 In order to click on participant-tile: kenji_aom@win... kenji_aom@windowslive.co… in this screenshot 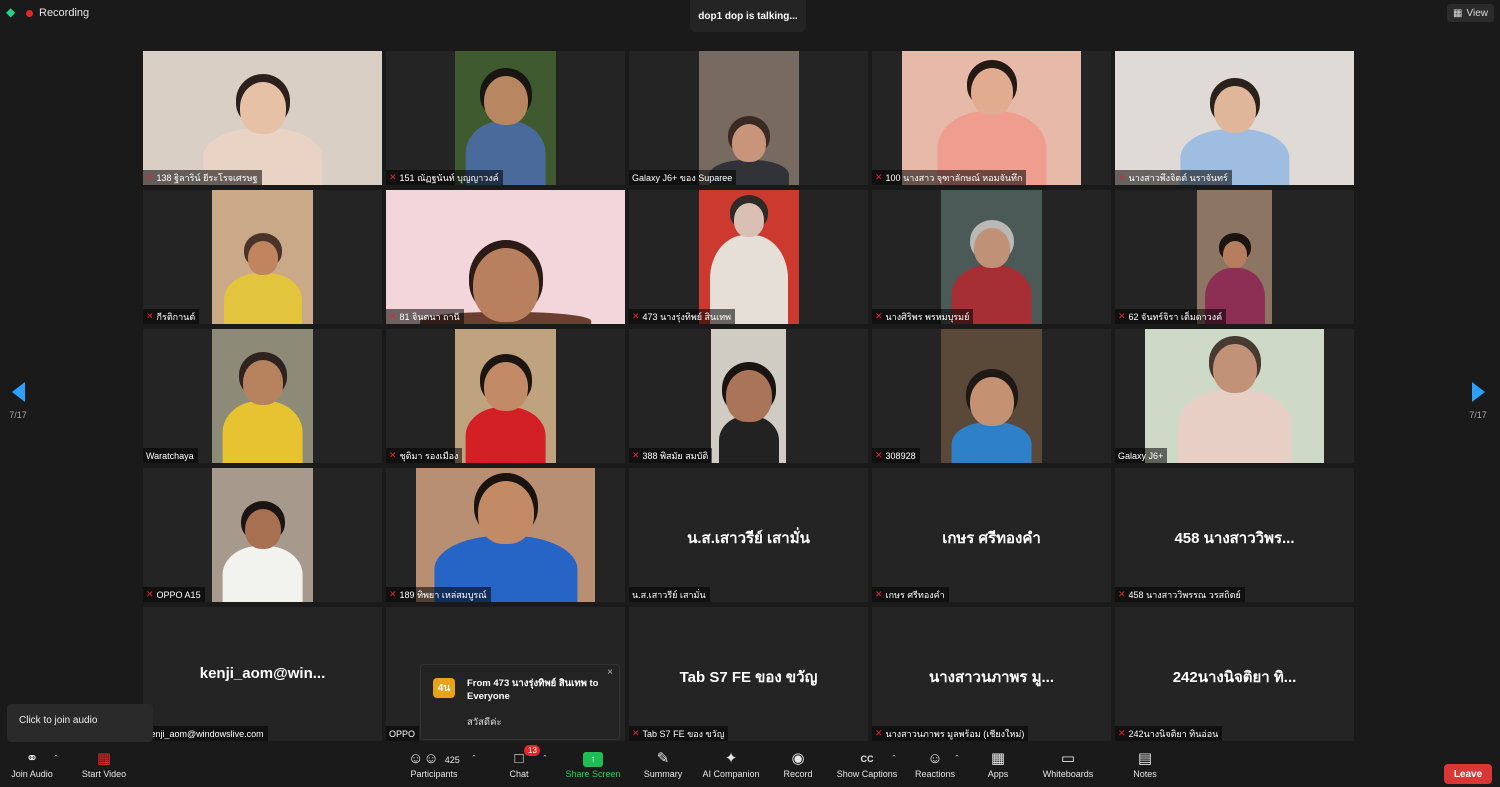, I will do `click(262, 674)`.